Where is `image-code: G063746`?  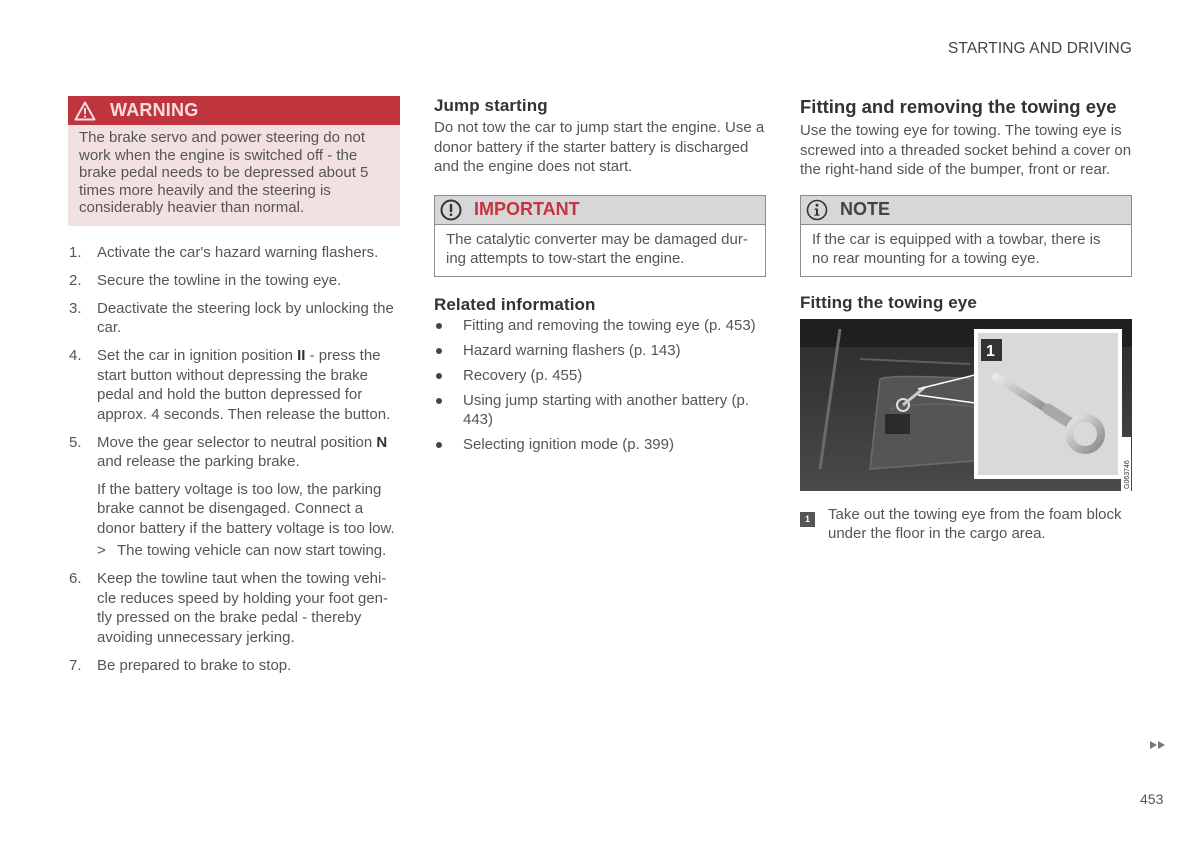 image-code: G063746 is located at coordinates (1127, 474).